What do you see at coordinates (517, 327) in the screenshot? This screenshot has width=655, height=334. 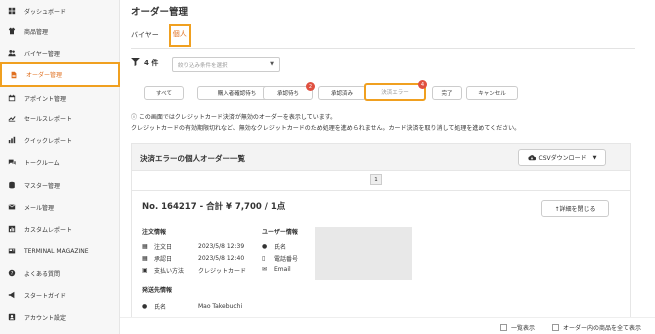 I see `list-view-toggle: 一覧表示` at bounding box center [517, 327].